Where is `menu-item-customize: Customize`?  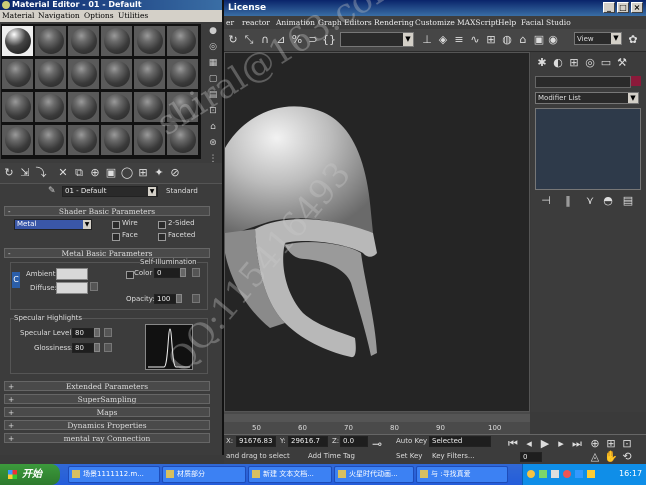 menu-item-customize: Customize is located at coordinates (435, 22).